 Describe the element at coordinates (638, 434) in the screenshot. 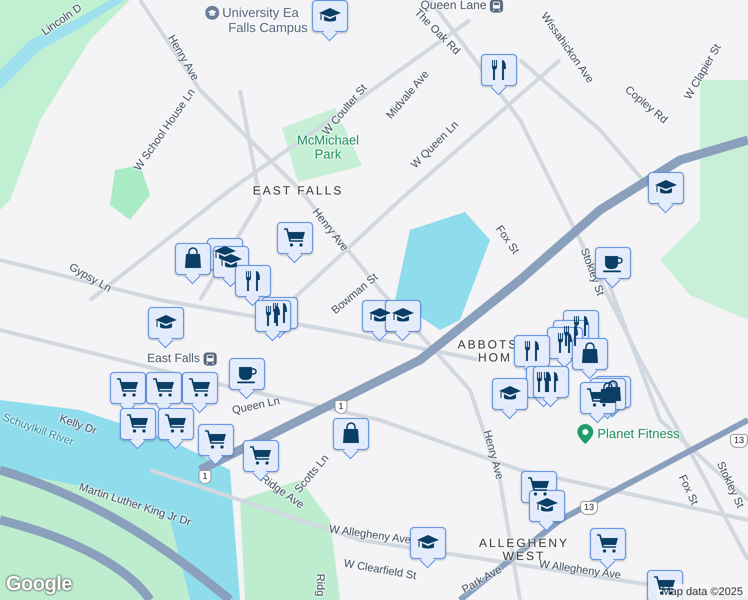

I see `gym-label: Planet Fitness` at that location.